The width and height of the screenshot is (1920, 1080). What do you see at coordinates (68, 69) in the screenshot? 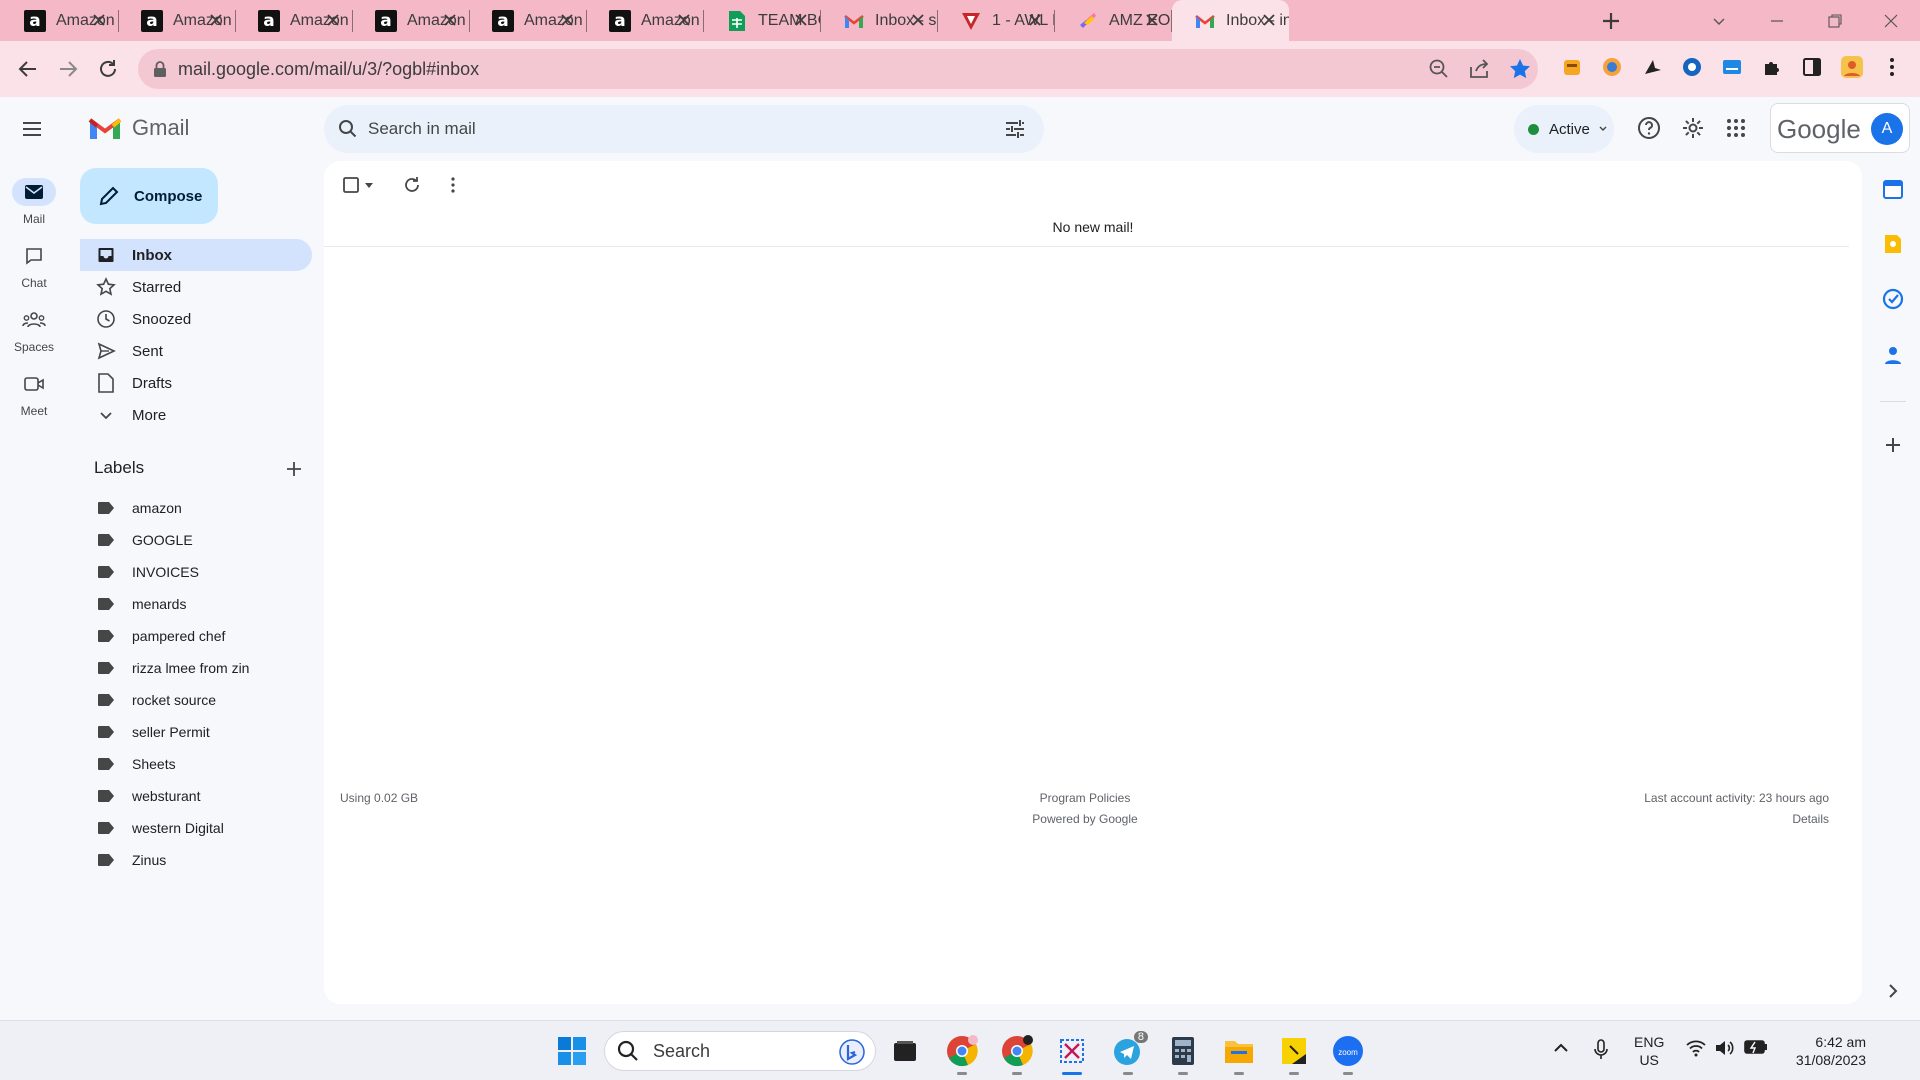
I see `forward-button` at bounding box center [68, 69].